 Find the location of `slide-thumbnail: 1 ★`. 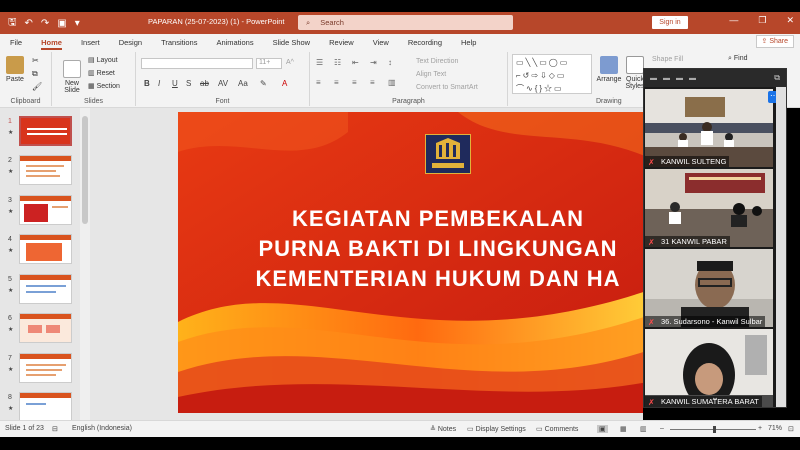

slide-thumbnail: 1 ★ is located at coordinates (40, 132).